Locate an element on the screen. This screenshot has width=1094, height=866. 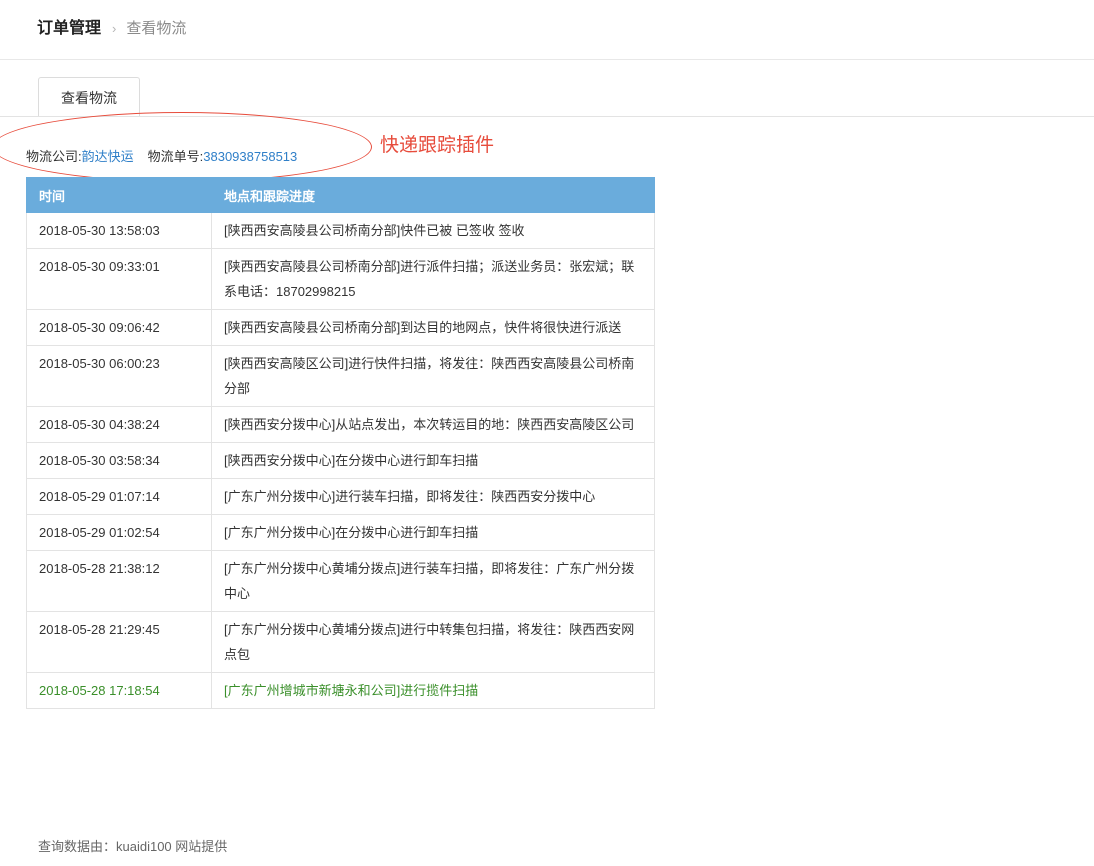
company-label: 物流公司: is located at coordinates (54, 156).